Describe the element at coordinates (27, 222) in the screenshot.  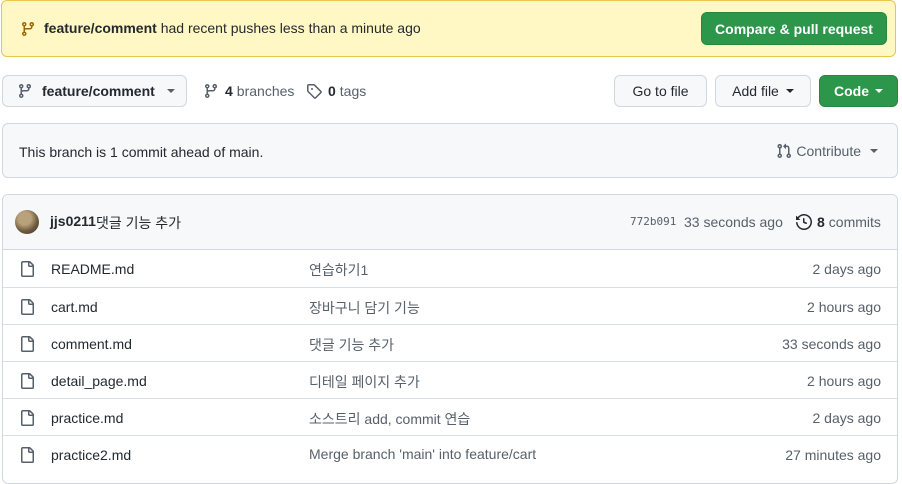
I see `avatar` at that location.